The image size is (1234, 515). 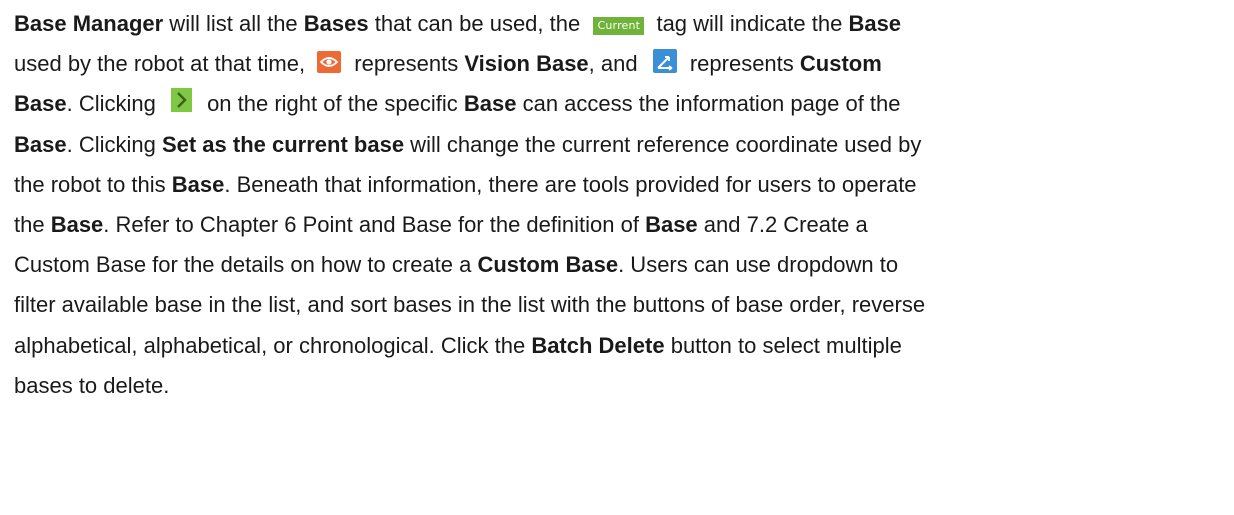 I want to click on term-set-as-current-base: Set as the current base, so click(x=283, y=144).